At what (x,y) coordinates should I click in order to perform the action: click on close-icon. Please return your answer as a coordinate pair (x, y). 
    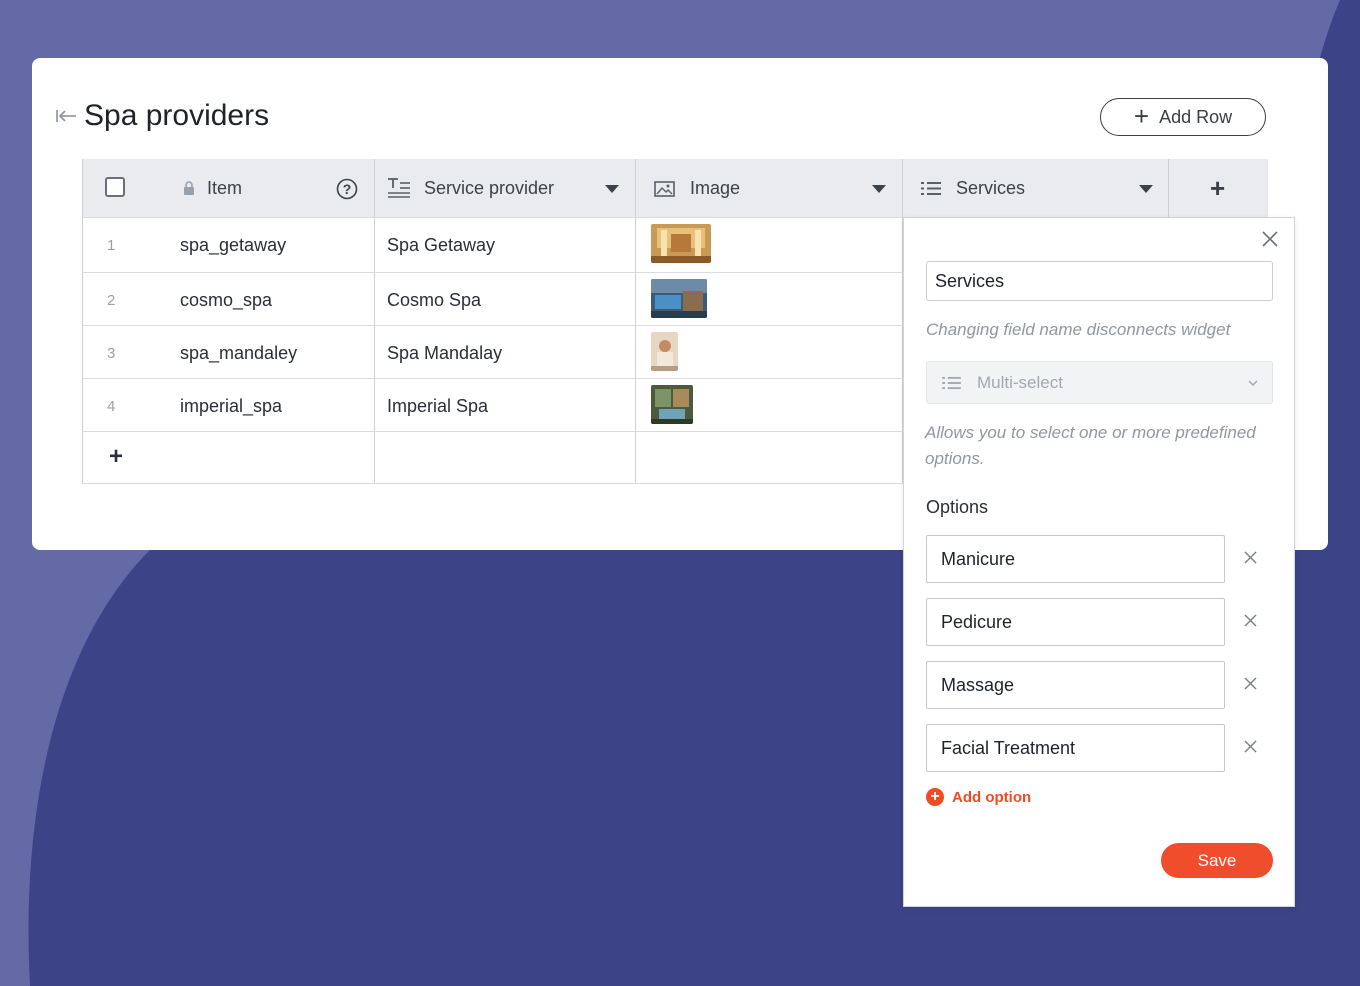
    Looking at the image, I should click on (1270, 239).